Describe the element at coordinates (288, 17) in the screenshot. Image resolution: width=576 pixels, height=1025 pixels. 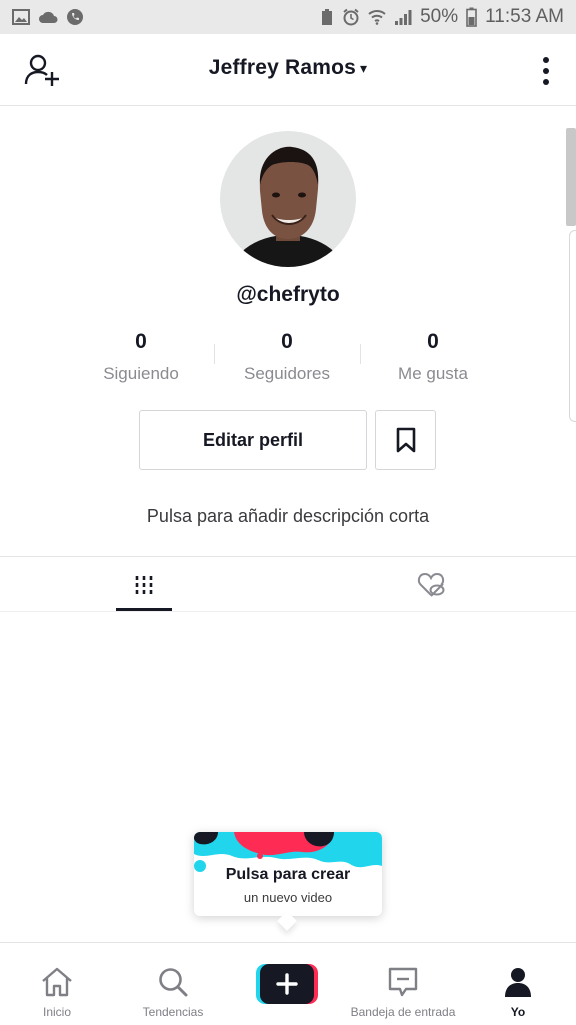
I see `status-bar: 50% 11:53 AM` at that location.